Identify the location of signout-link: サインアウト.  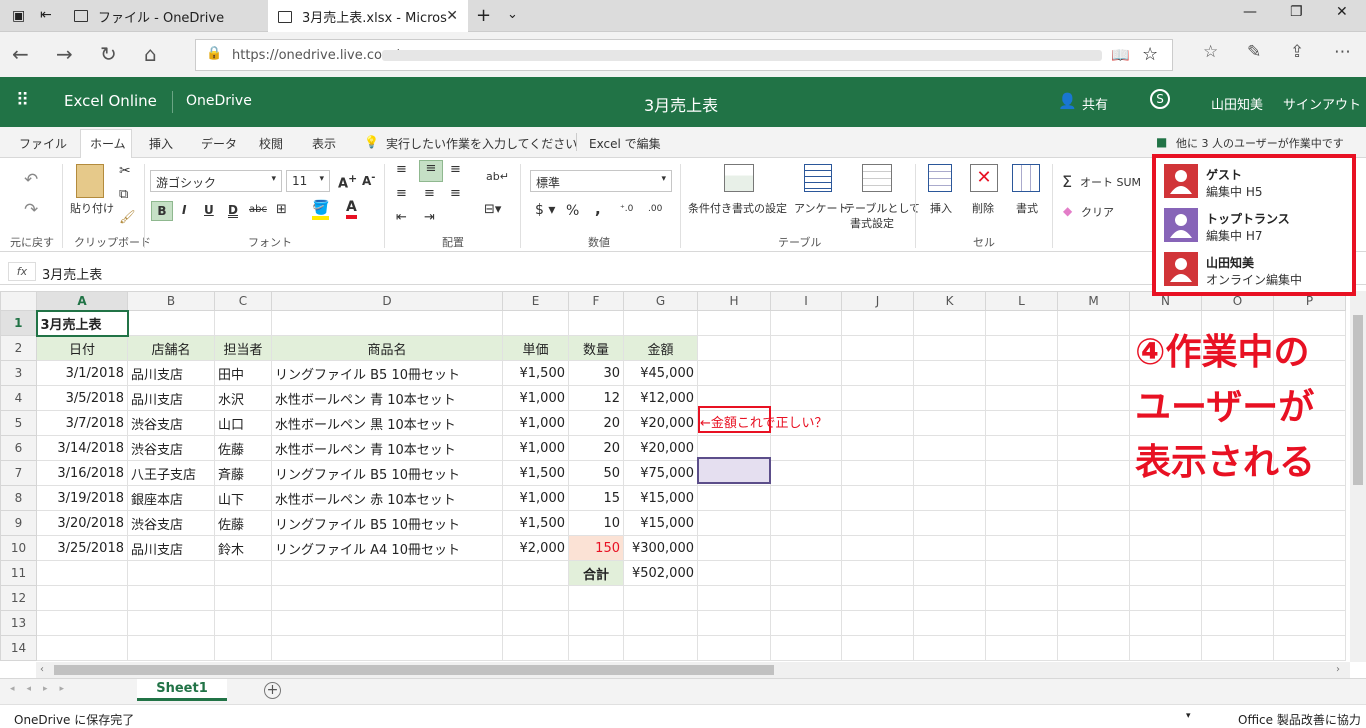
(1322, 103).